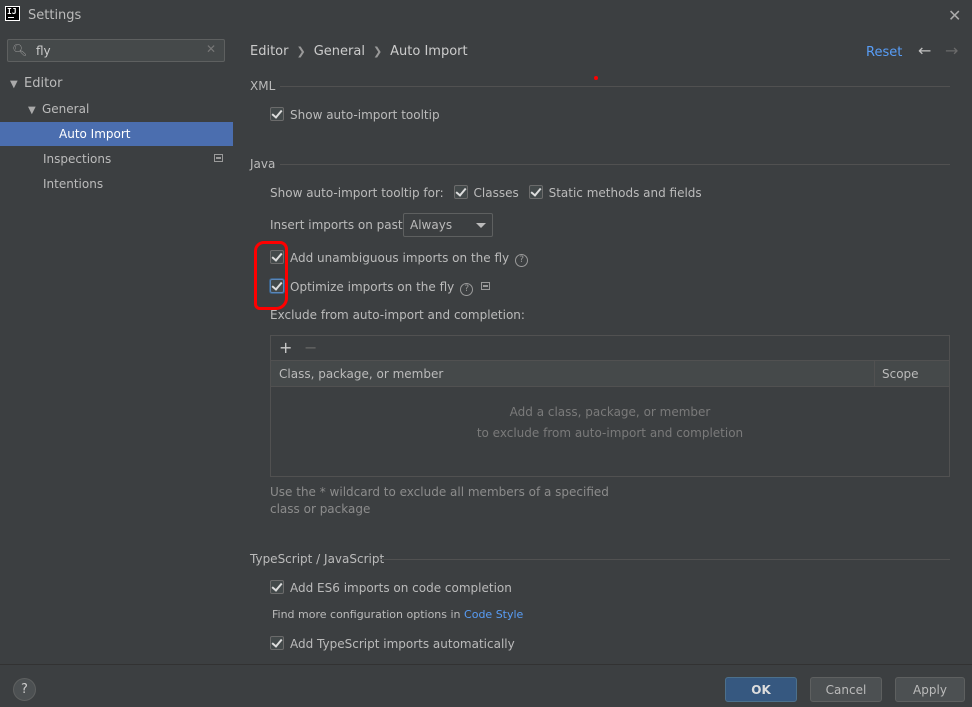  What do you see at coordinates (277, 114) in the screenshot?
I see `xml-show-tooltip-checkbox` at bounding box center [277, 114].